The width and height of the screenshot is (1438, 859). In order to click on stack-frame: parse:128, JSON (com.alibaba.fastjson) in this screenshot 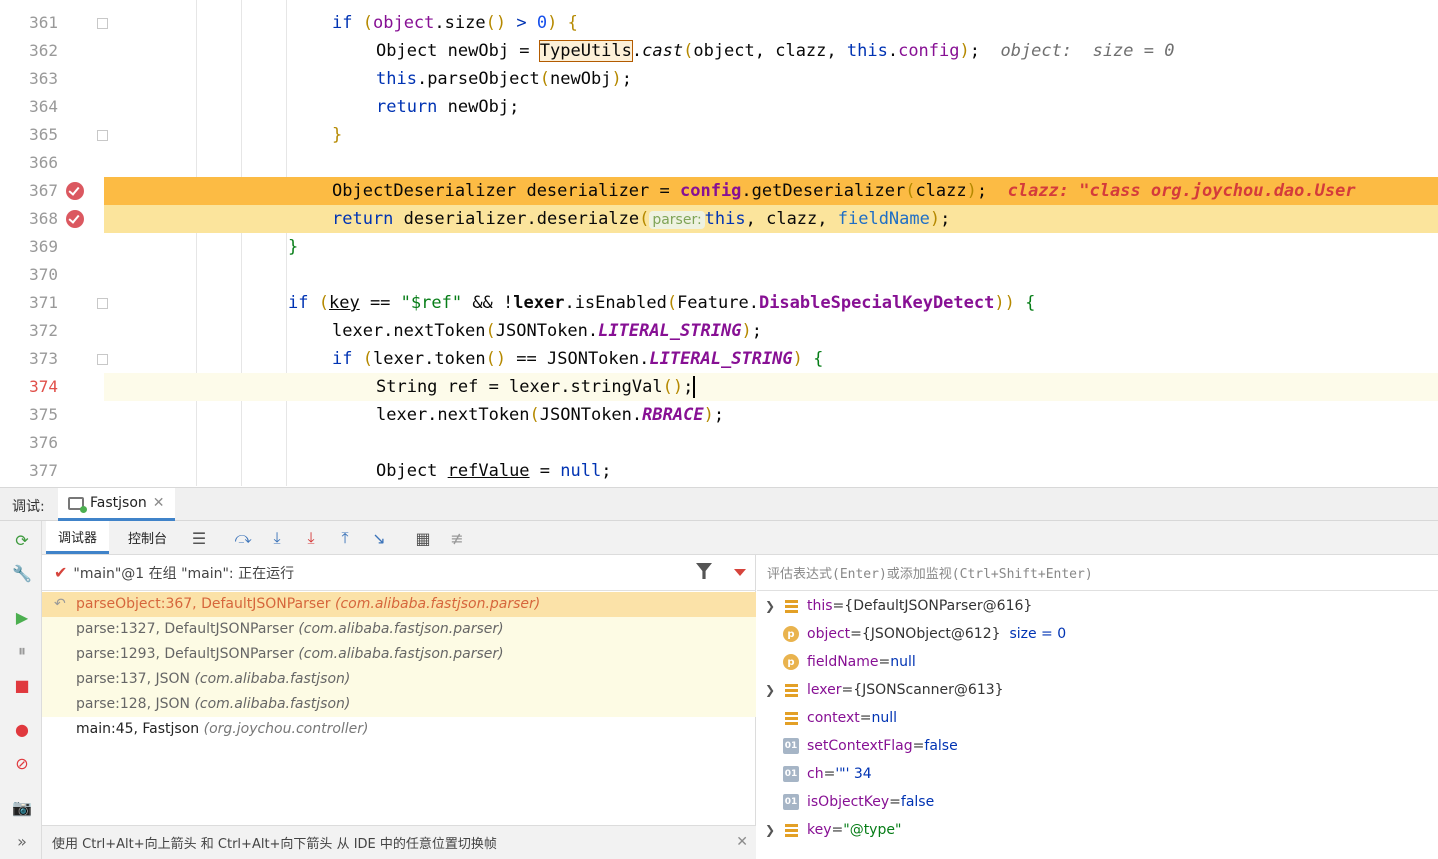, I will do `click(399, 704)`.